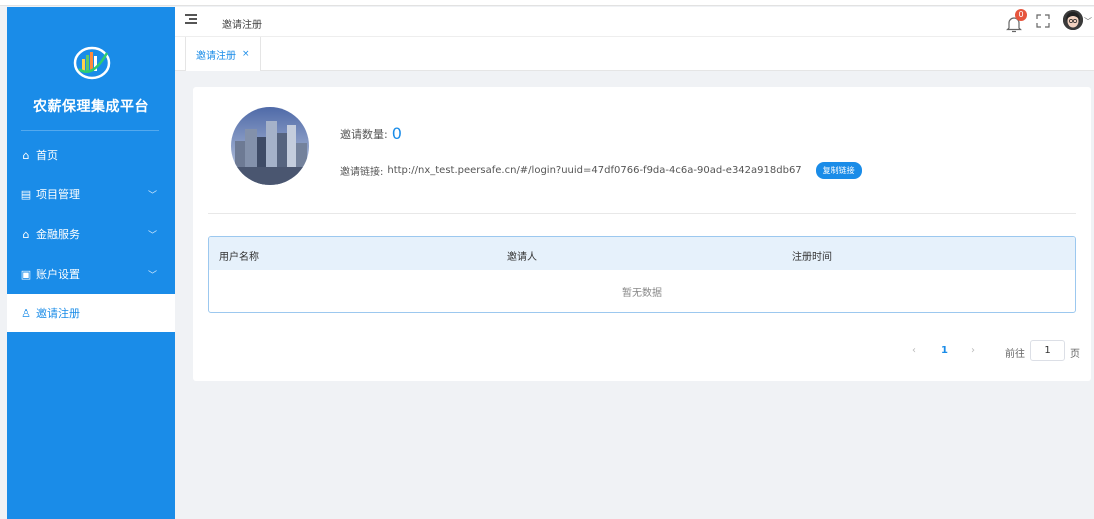 Image resolution: width=1094 pixels, height=519 pixels. Describe the element at coordinates (26, 194) in the screenshot. I see `project-icon: ▤` at that location.